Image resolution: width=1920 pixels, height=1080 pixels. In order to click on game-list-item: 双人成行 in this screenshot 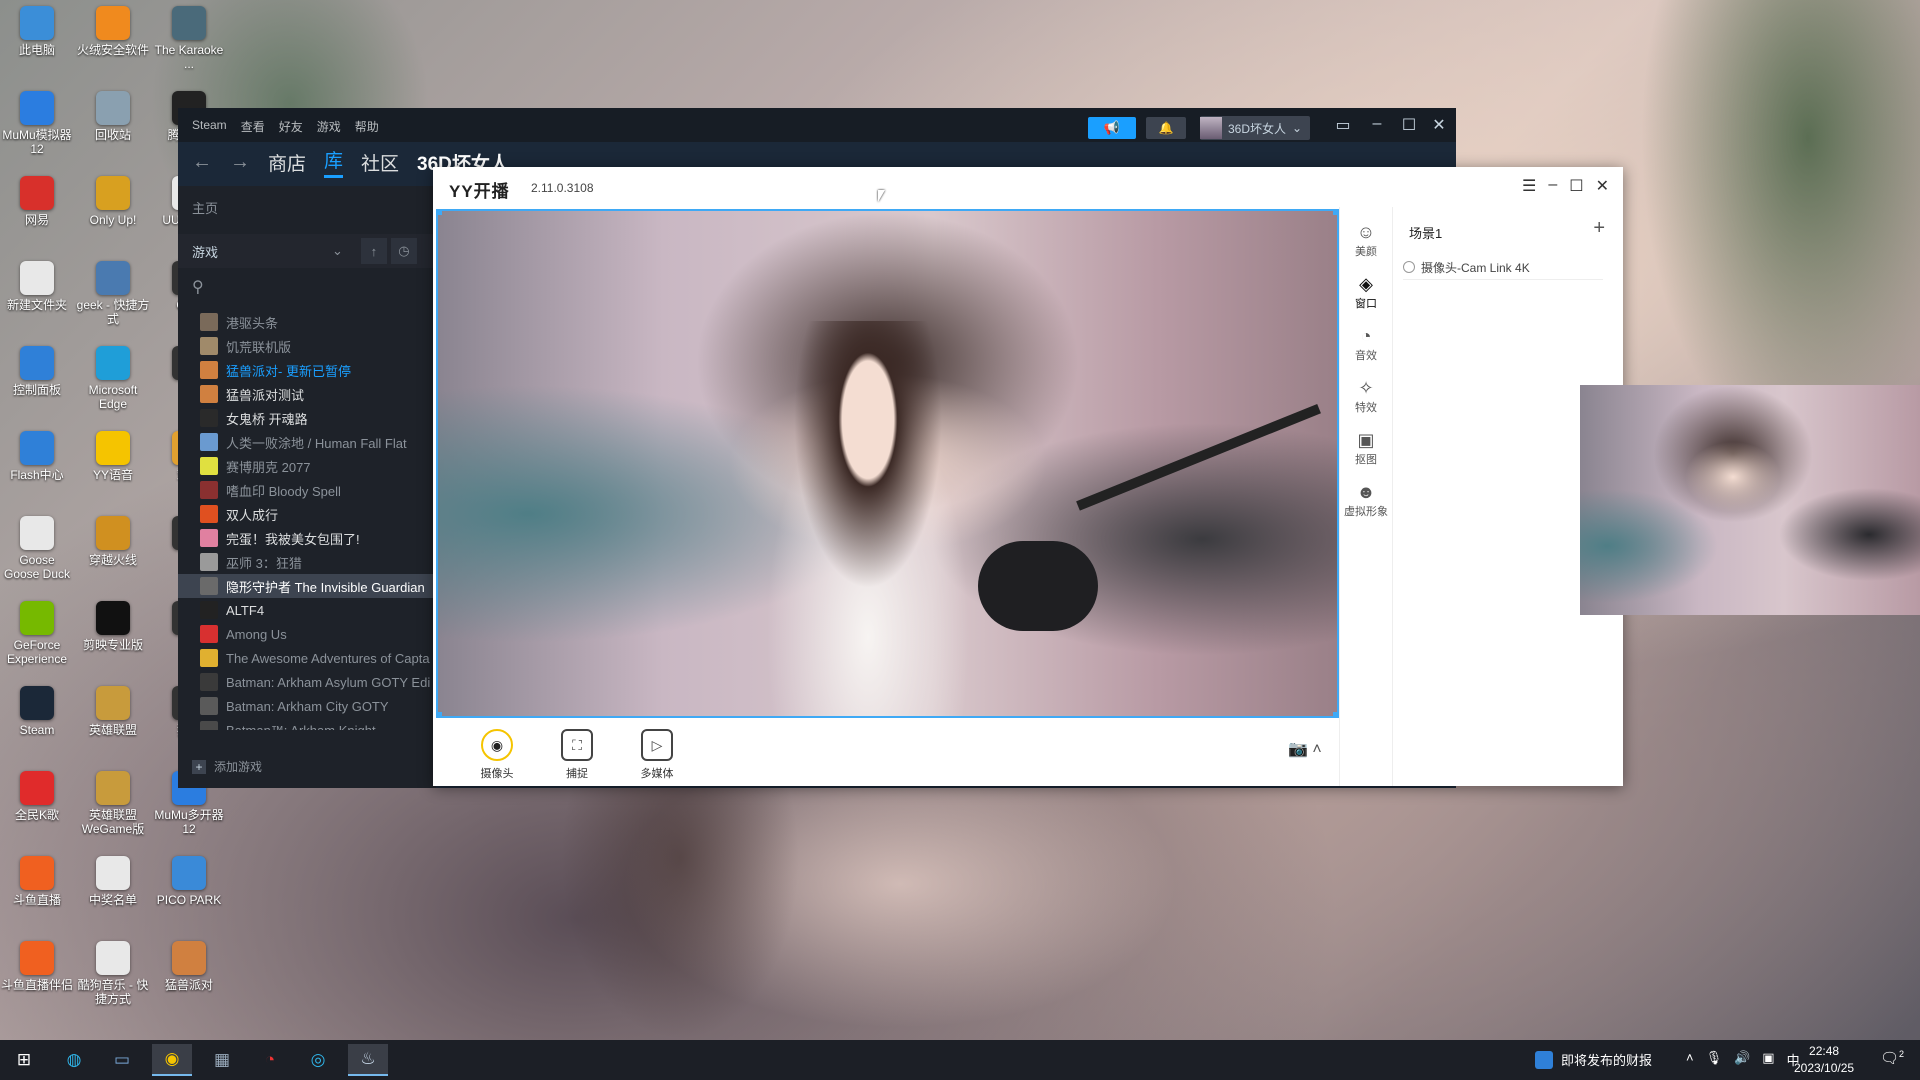, I will do `click(307, 514)`.